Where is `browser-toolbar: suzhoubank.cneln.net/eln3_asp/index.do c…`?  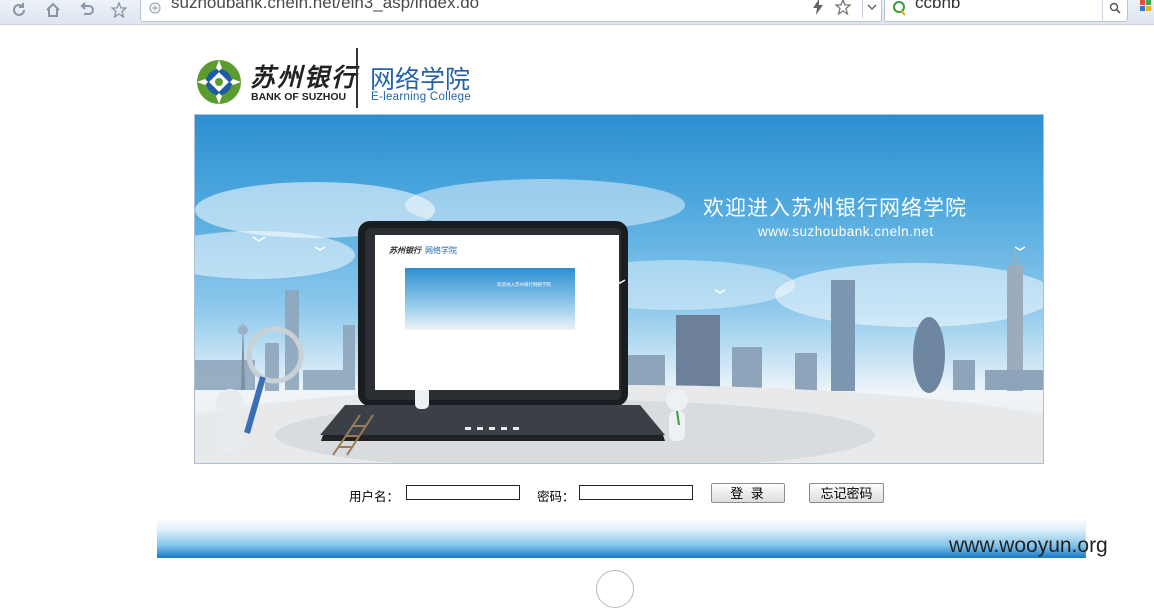
browser-toolbar: suzhoubank.cneln.net/eln3_asp/index.do c… is located at coordinates (577, 12).